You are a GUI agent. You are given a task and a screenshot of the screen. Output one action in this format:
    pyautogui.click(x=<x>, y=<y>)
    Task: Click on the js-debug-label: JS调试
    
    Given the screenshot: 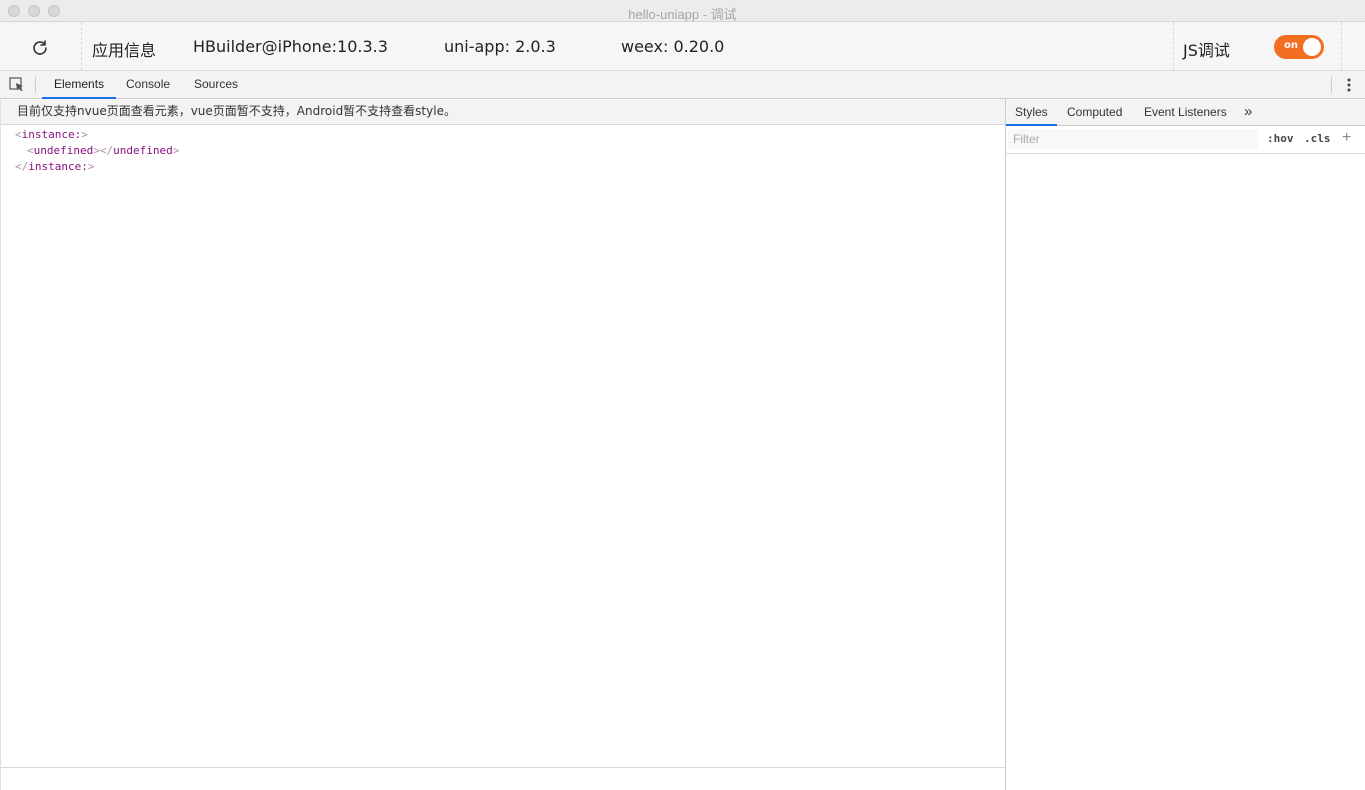 What is the action you would take?
    pyautogui.click(x=1206, y=50)
    